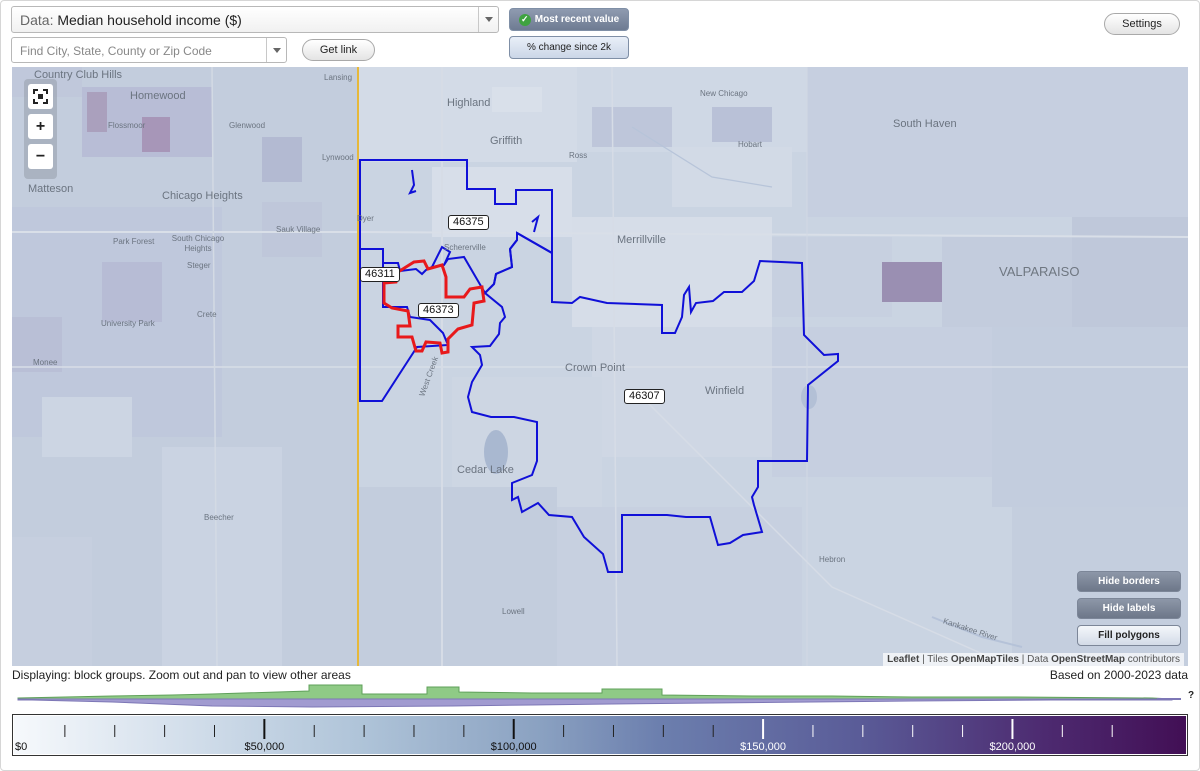 This screenshot has width=1200, height=771. I want to click on place-label: Steger, so click(199, 265).